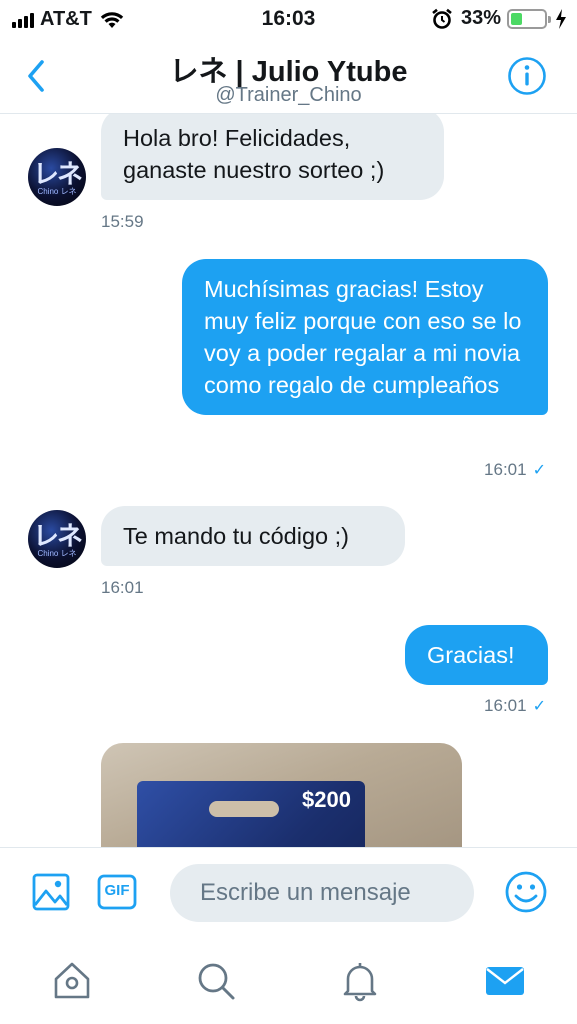 The width and height of the screenshot is (577, 1024). I want to click on gif-label: GIF, so click(117, 890).